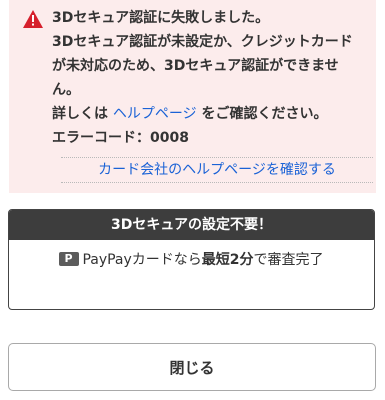  What do you see at coordinates (69, 259) in the screenshot?
I see `paypay-icon` at bounding box center [69, 259].